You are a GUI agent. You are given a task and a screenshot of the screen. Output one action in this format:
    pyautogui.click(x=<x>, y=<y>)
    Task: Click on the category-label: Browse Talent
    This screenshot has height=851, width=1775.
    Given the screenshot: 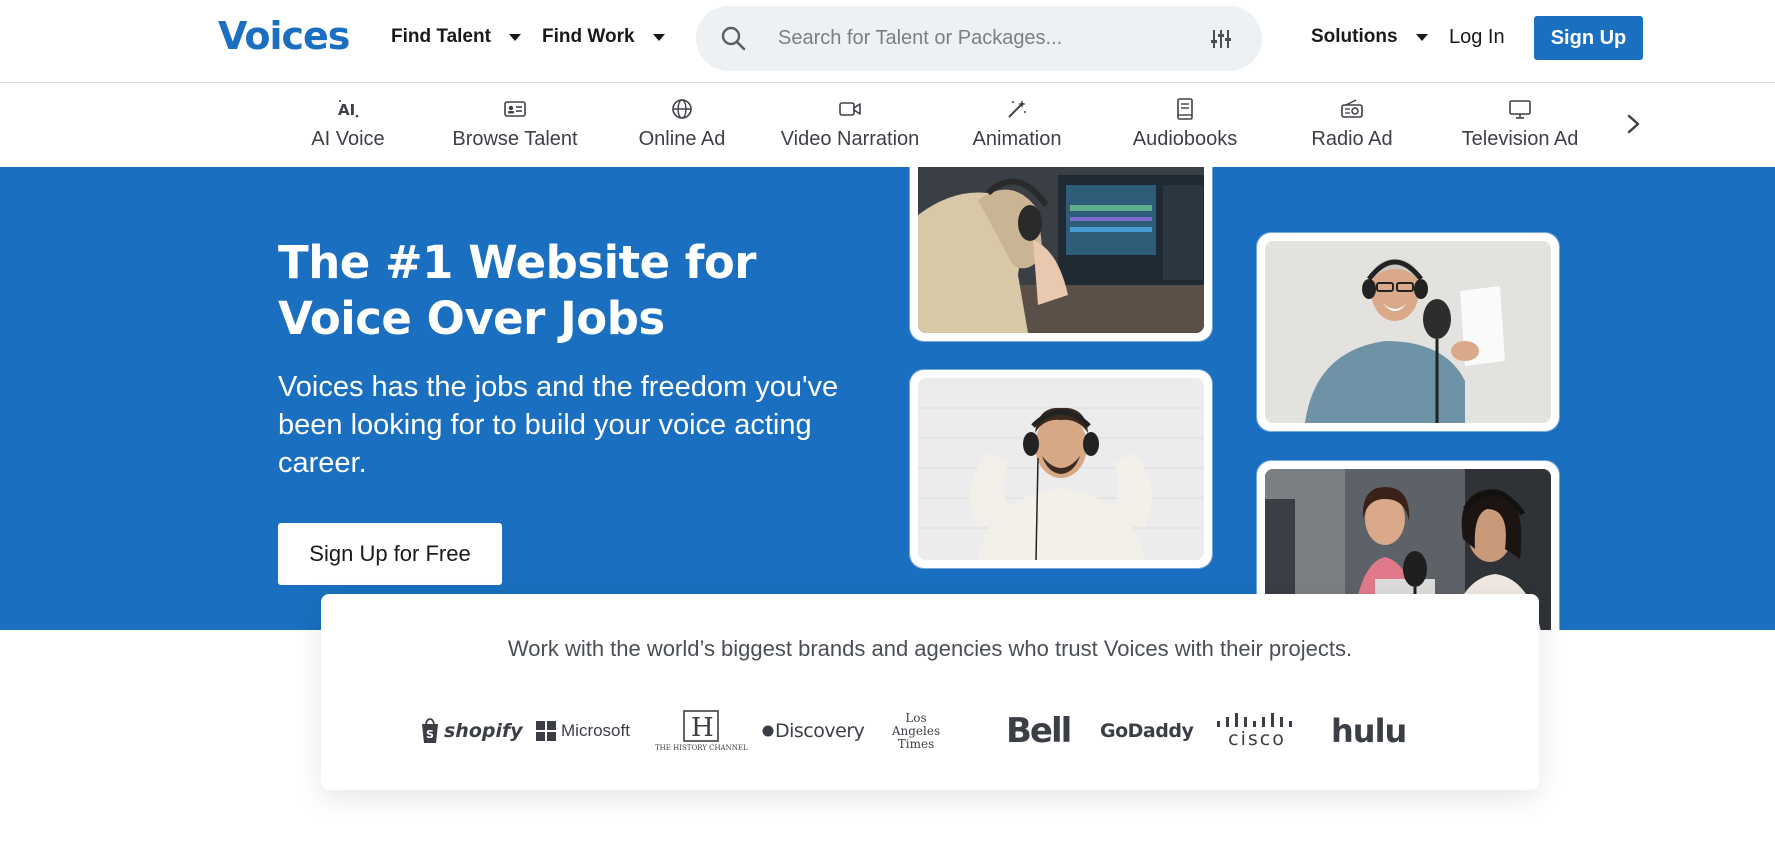 What is the action you would take?
    pyautogui.click(x=515, y=139)
    